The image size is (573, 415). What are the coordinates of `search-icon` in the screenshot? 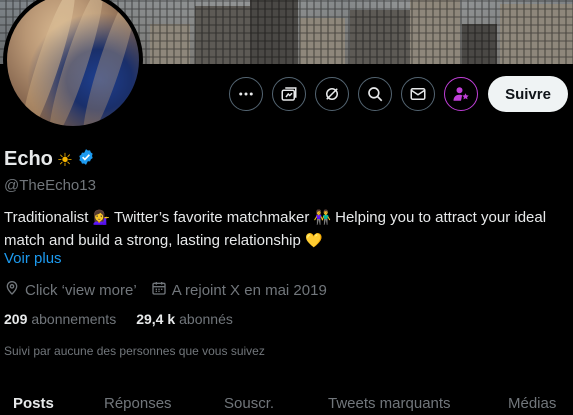 It's located at (375, 94).